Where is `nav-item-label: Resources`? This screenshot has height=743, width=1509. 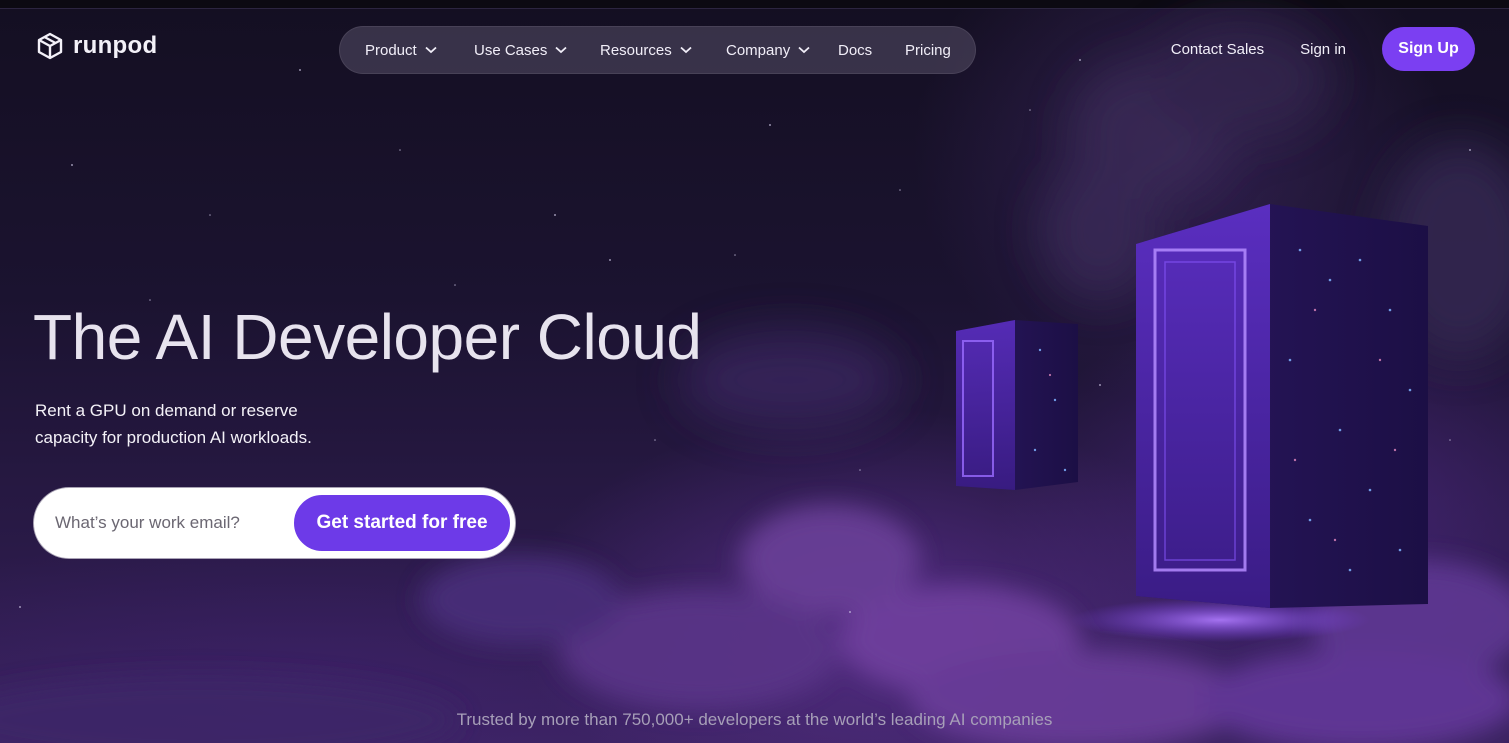
nav-item-label: Resources is located at coordinates (636, 50).